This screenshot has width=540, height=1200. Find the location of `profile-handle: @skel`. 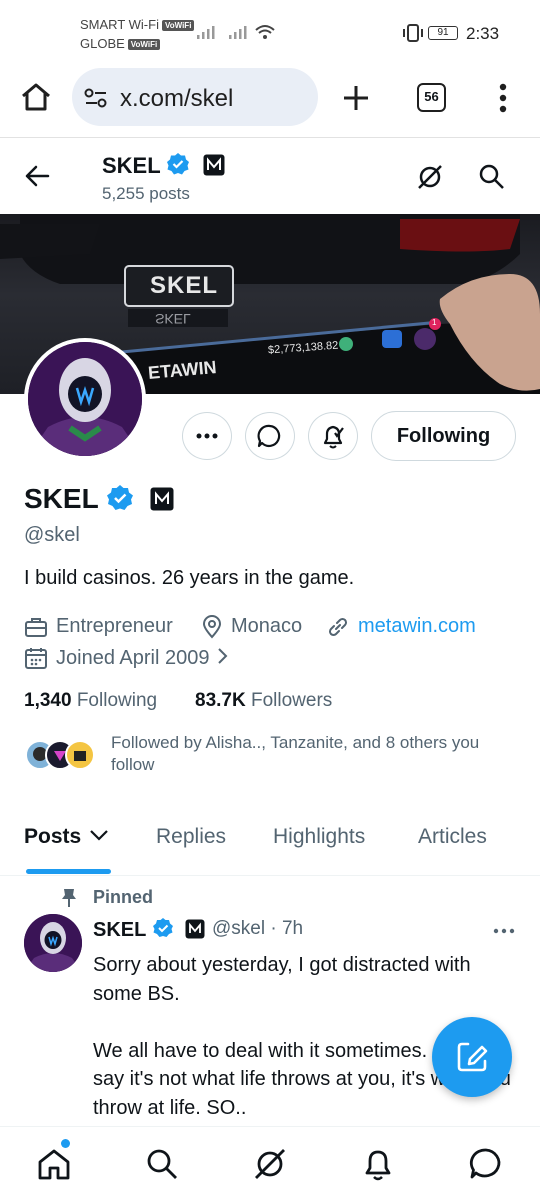

profile-handle: @skel is located at coordinates (52, 535).